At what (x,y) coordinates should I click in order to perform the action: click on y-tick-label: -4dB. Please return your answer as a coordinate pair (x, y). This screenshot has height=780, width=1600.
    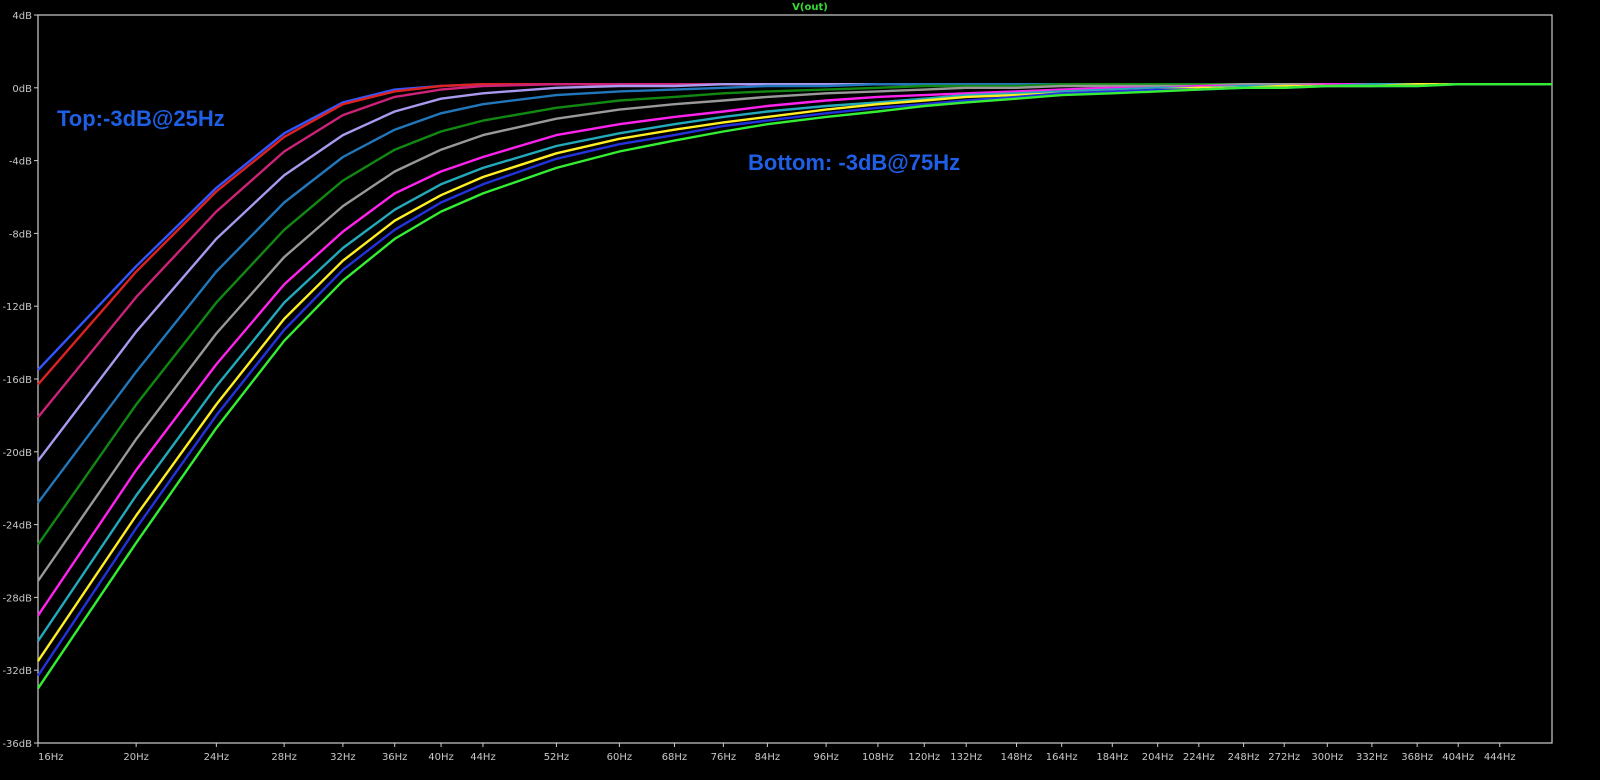
    Looking at the image, I should click on (20, 162).